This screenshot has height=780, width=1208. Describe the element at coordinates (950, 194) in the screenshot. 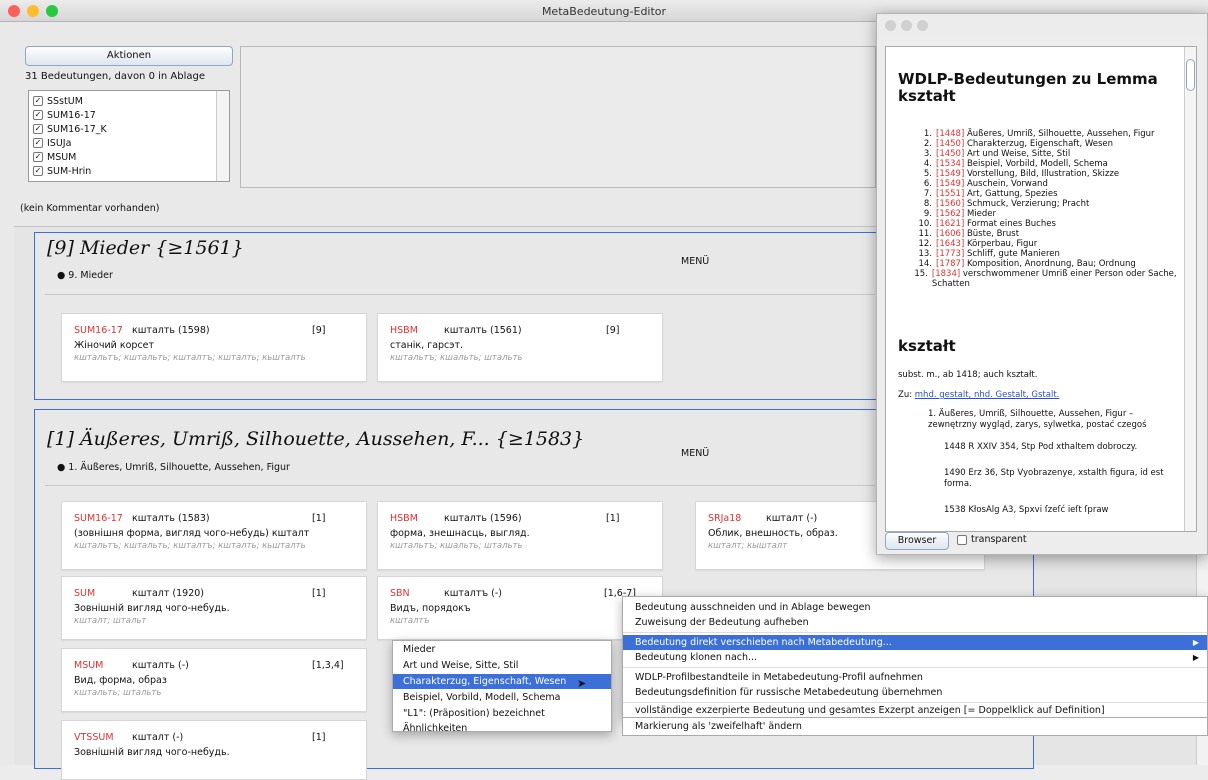

I see `sense-year: [1551]` at that location.